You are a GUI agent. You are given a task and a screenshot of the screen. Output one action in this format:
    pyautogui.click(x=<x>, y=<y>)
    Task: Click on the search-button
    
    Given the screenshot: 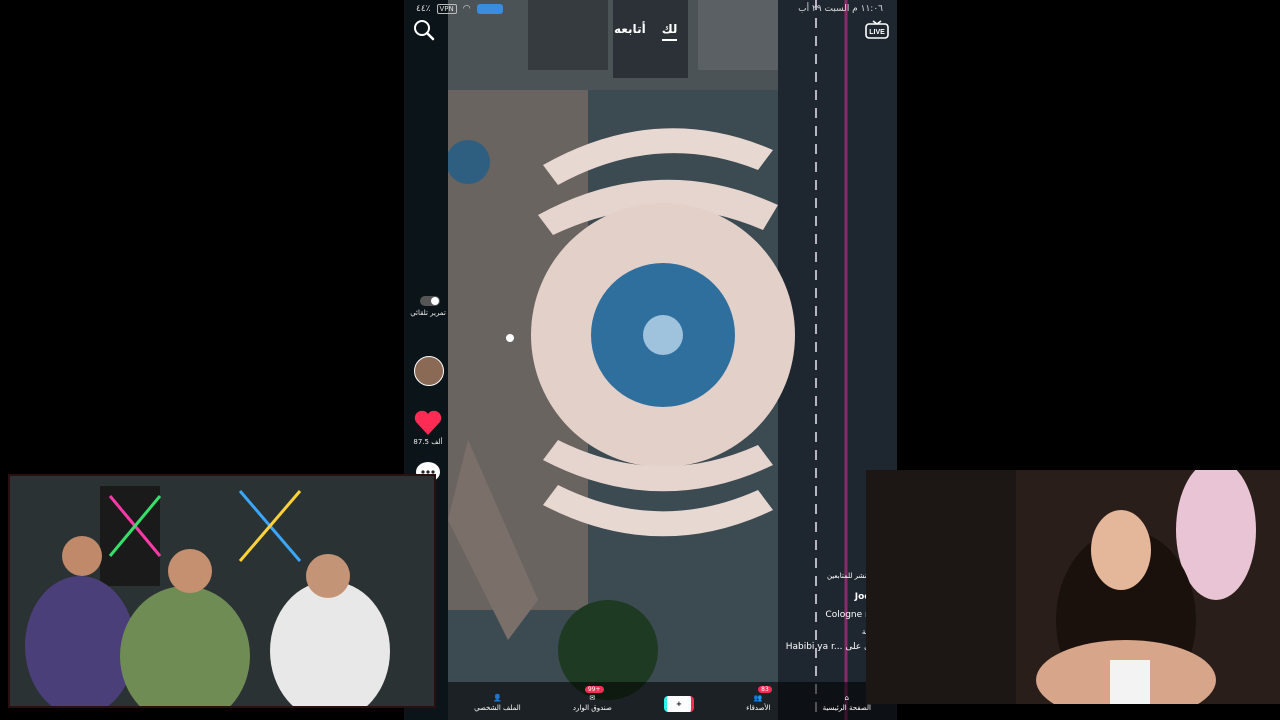 What is the action you would take?
    pyautogui.click(x=424, y=30)
    